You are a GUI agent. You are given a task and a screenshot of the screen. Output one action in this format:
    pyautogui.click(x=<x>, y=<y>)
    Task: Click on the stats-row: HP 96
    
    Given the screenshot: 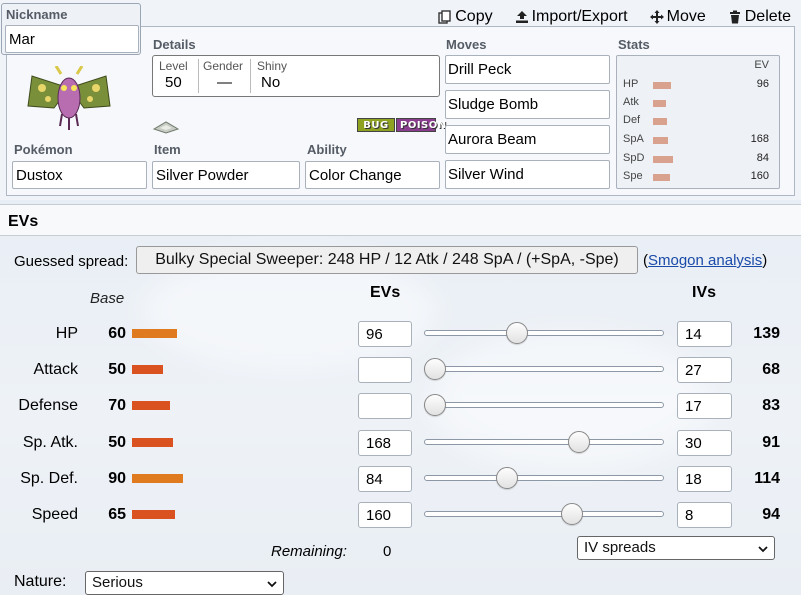 What is the action you would take?
    pyautogui.click(x=698, y=87)
    